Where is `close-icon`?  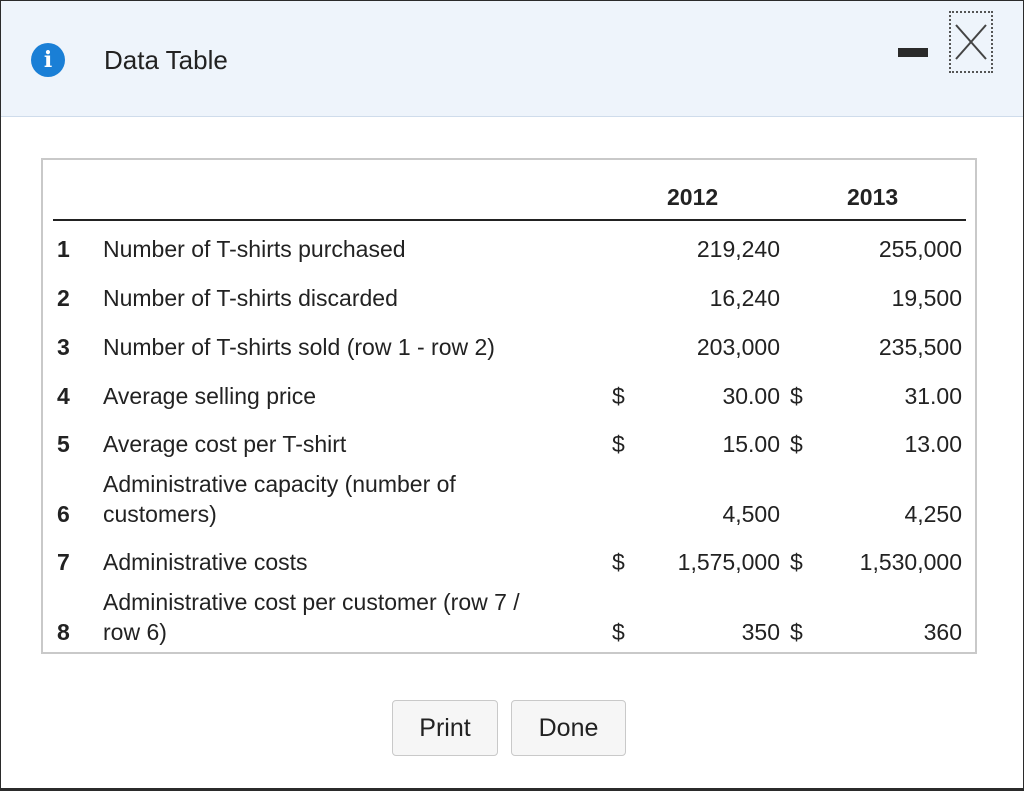 close-icon is located at coordinates (971, 42).